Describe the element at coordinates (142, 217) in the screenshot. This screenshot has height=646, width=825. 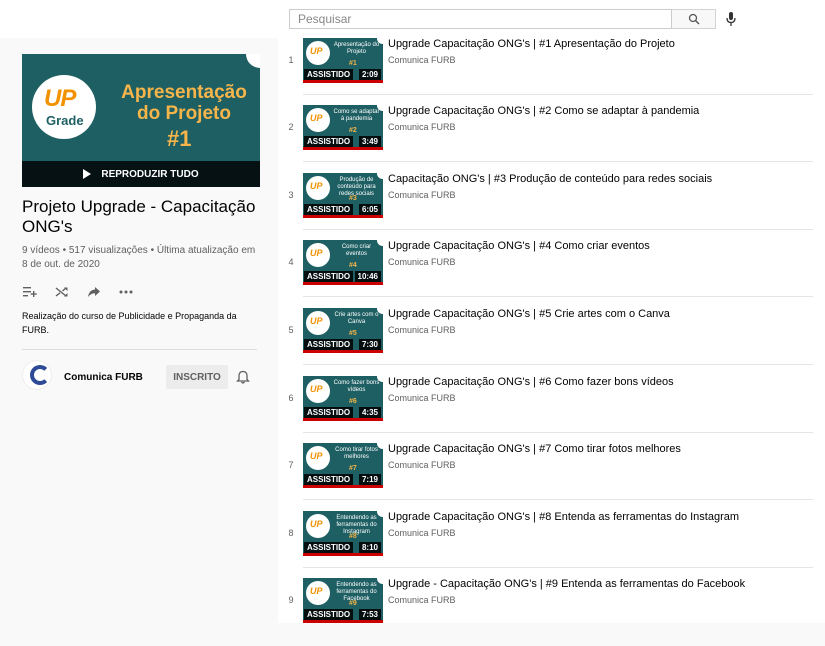
I see `playlist-title: Projeto Upgrade - Capacitação ONG's` at that location.